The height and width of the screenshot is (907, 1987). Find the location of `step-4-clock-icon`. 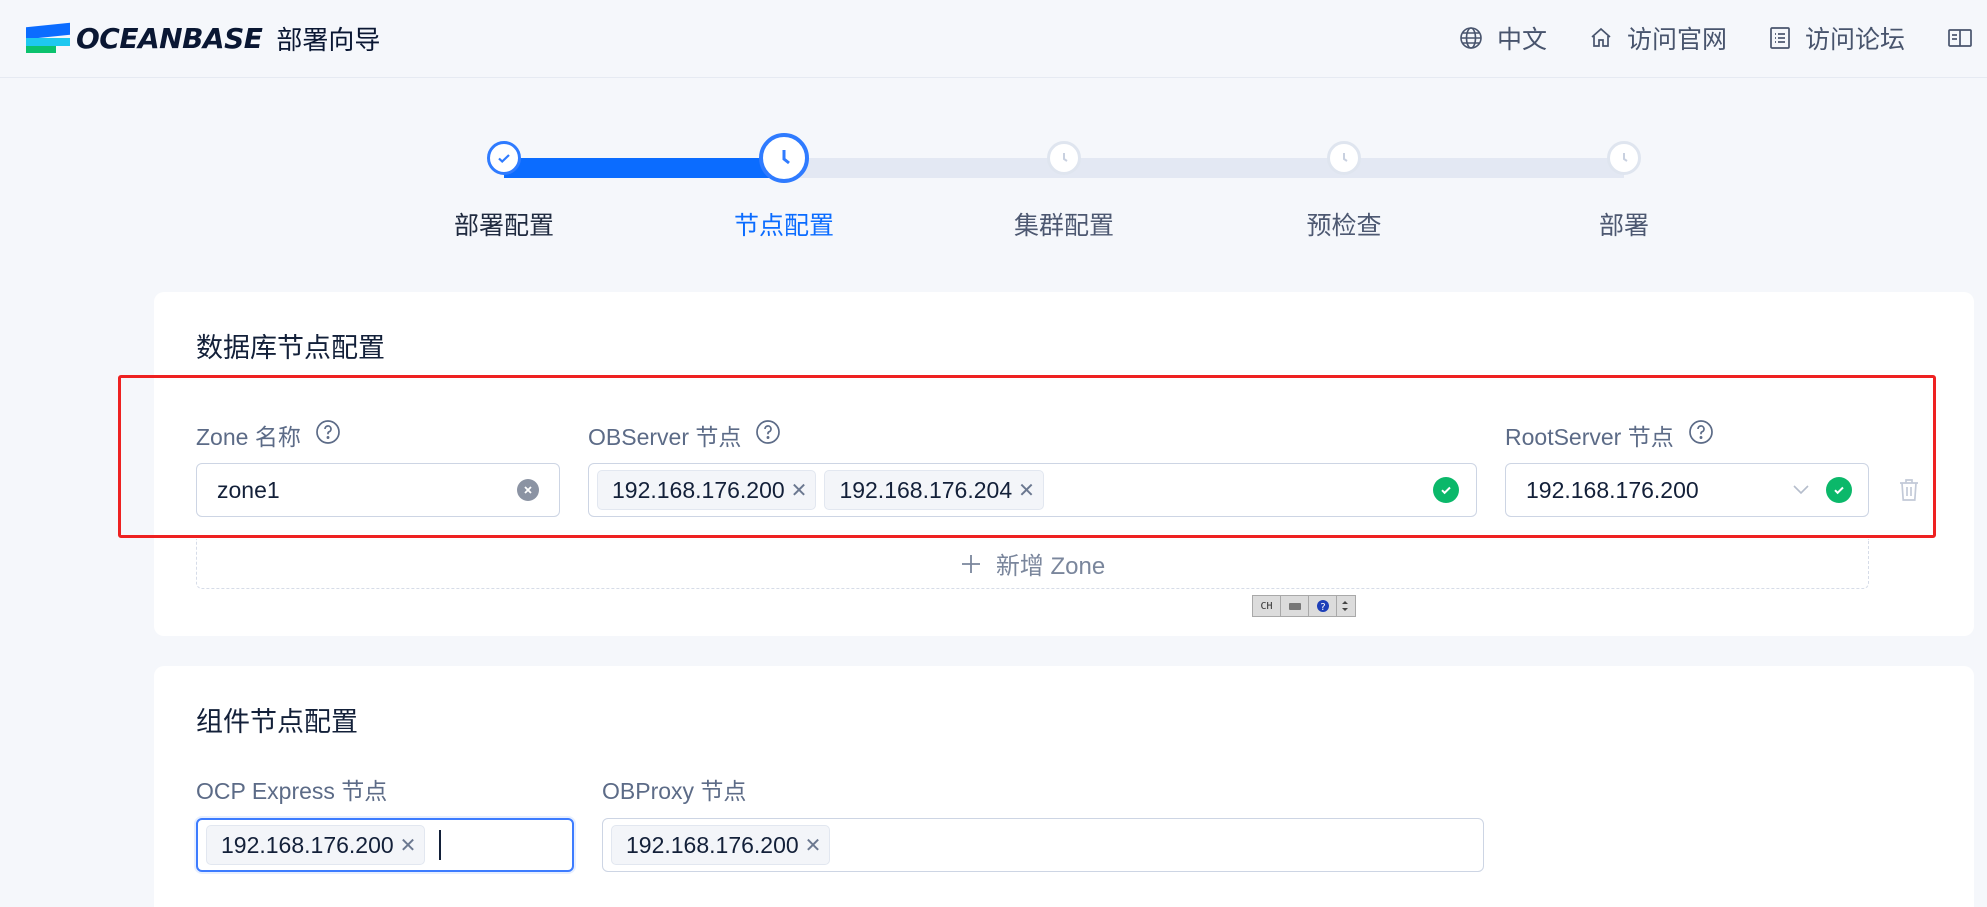

step-4-clock-icon is located at coordinates (1344, 158).